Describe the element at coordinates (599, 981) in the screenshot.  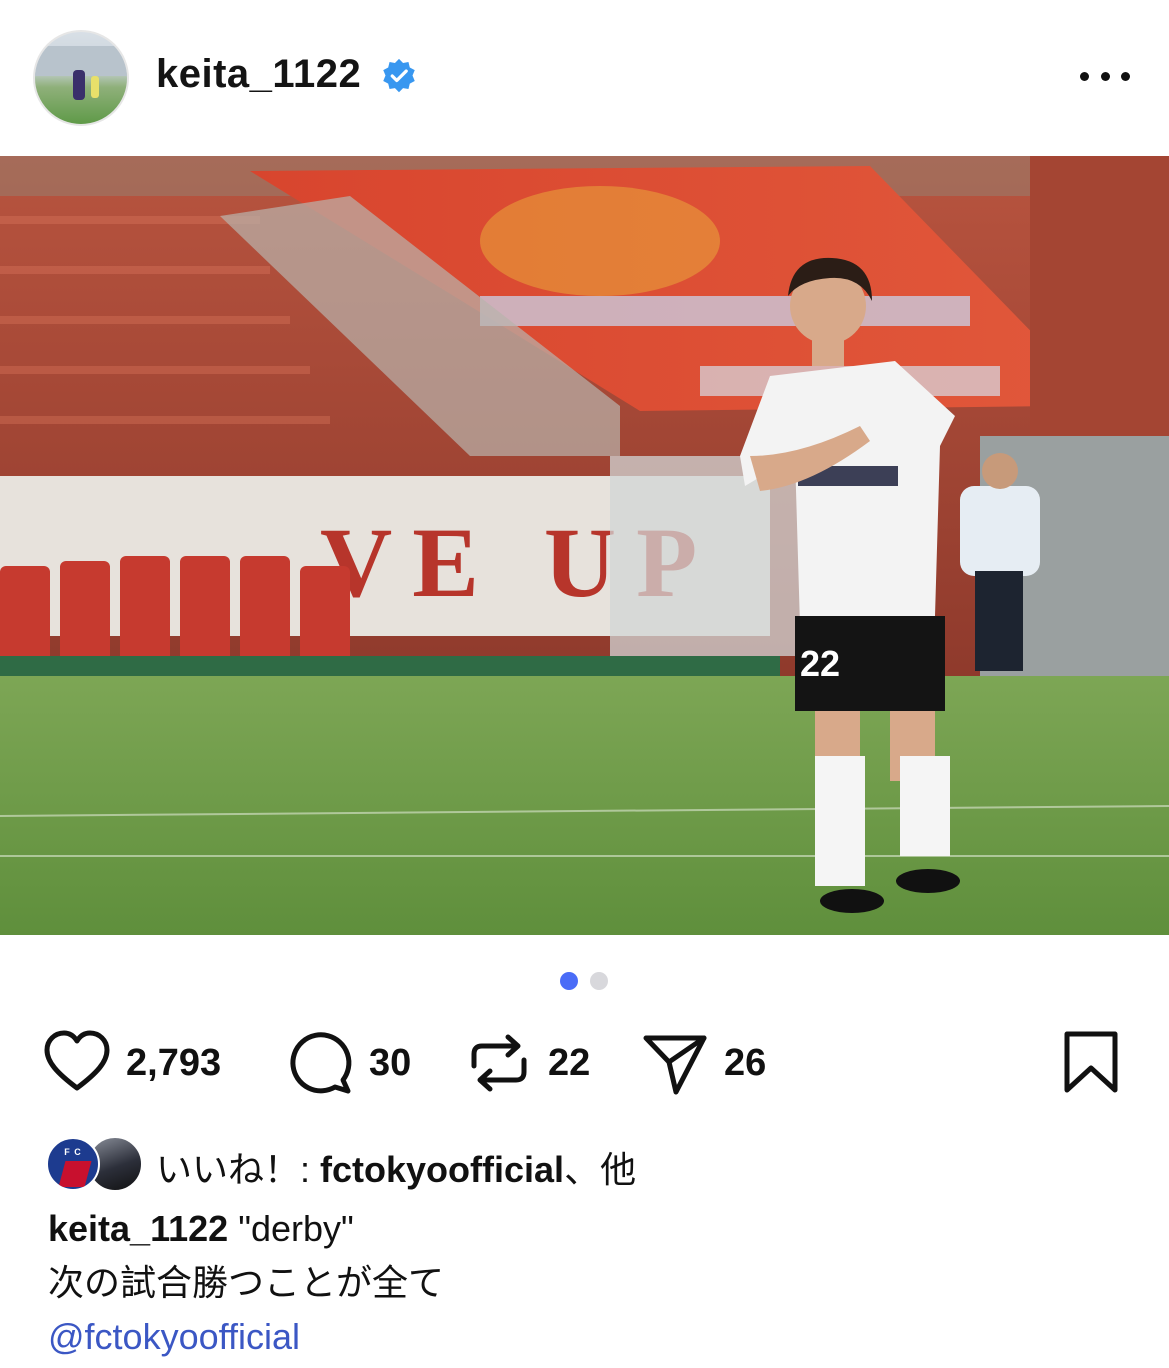
I see `carousel-dot` at that location.